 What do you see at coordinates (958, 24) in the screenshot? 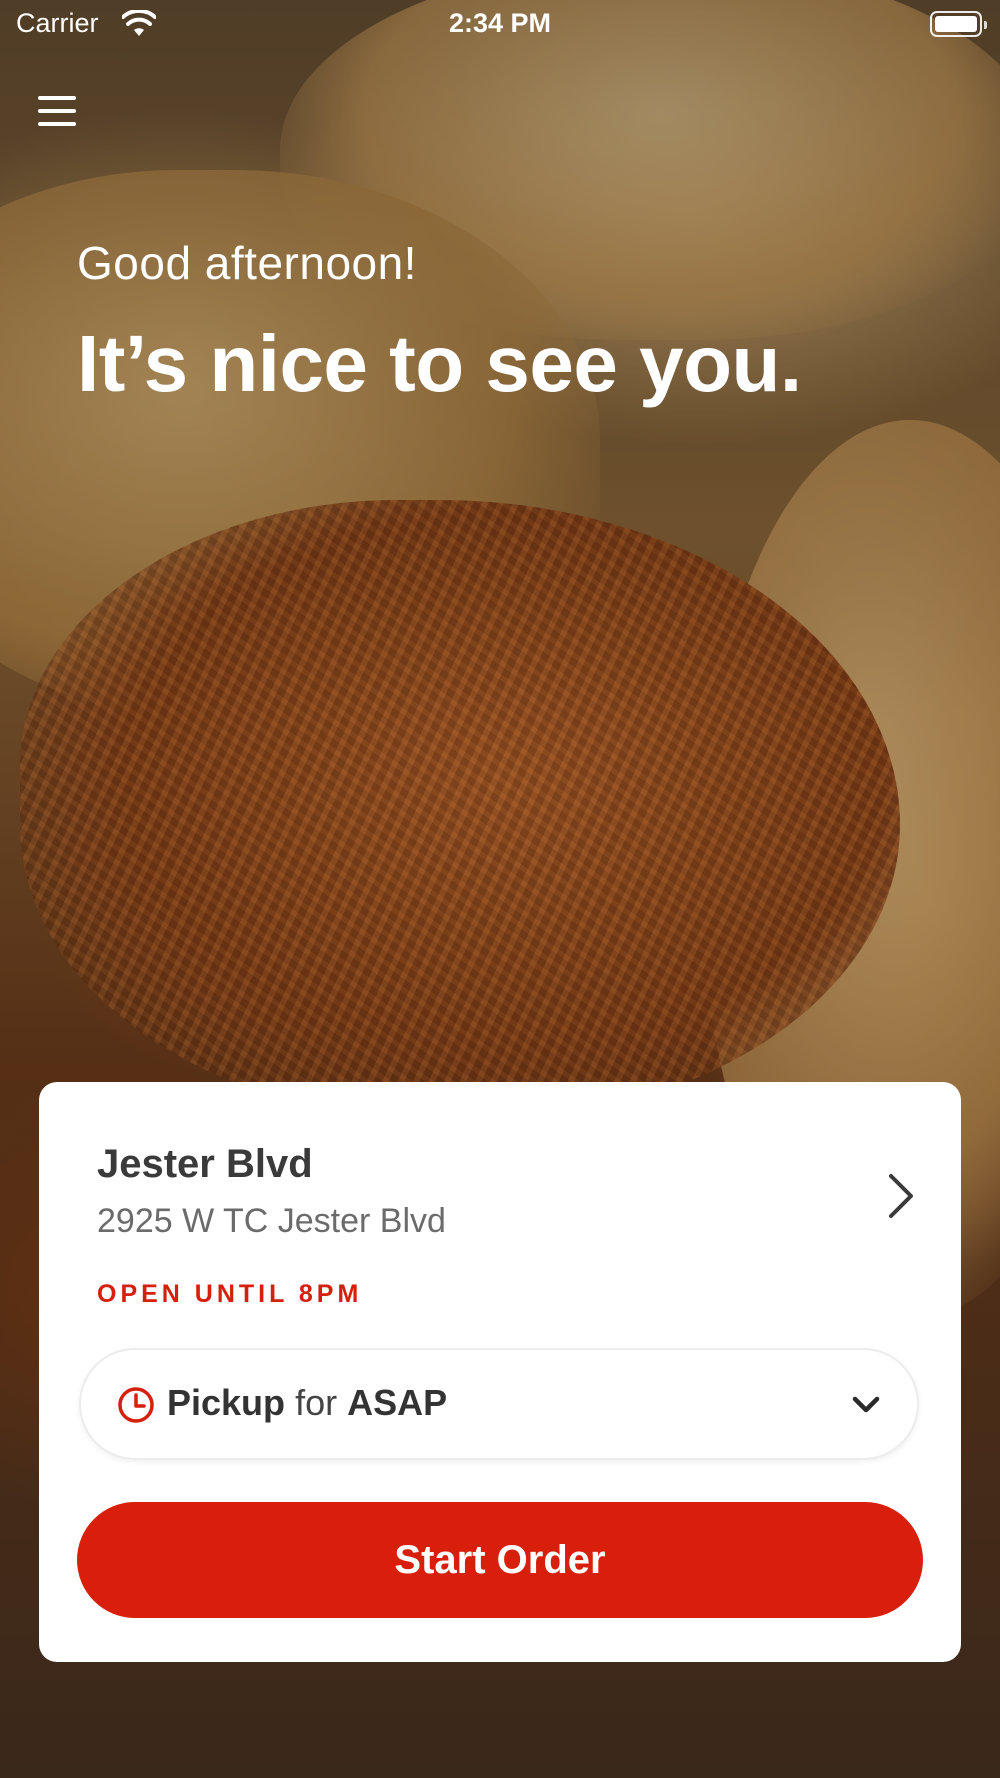
I see `battery-icon` at bounding box center [958, 24].